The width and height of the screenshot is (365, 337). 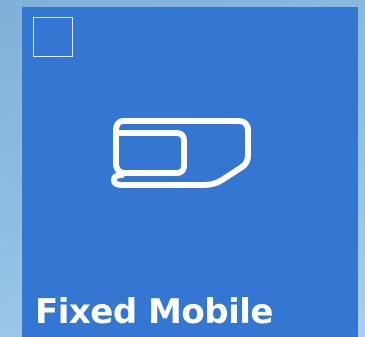 I want to click on sim-card-icon, so click(x=181, y=153).